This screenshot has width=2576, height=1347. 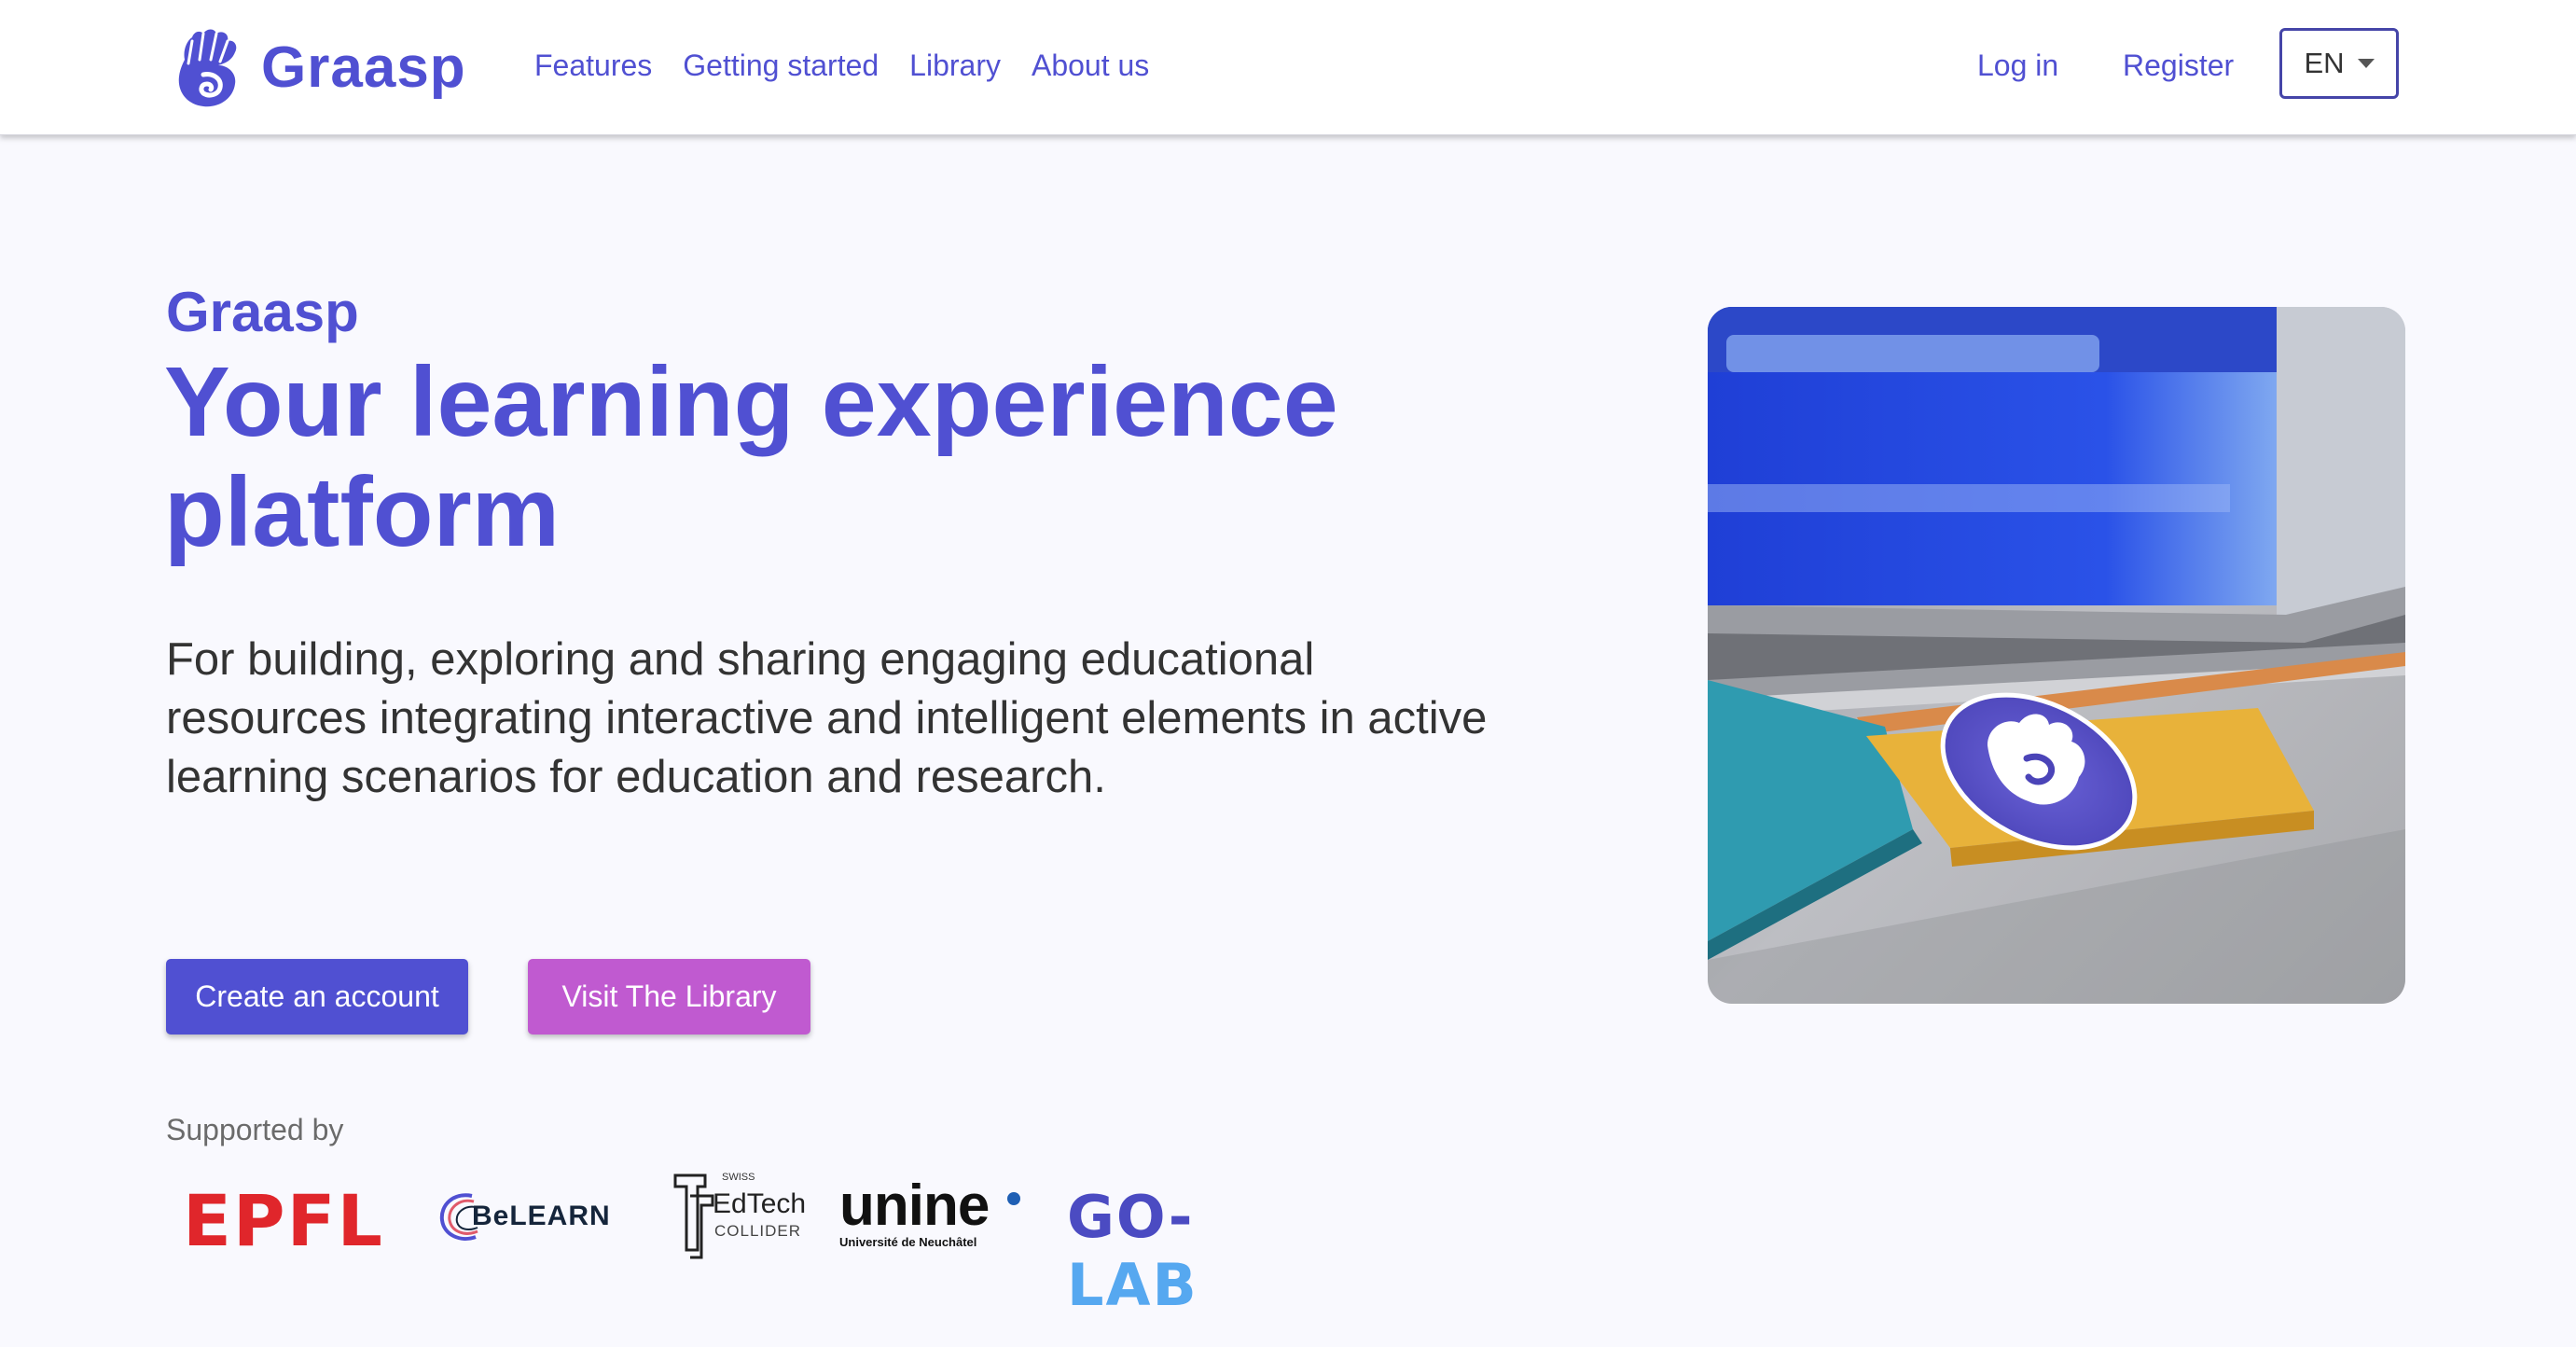 I want to click on edtech-main-label: EdTech, so click(x=760, y=1203).